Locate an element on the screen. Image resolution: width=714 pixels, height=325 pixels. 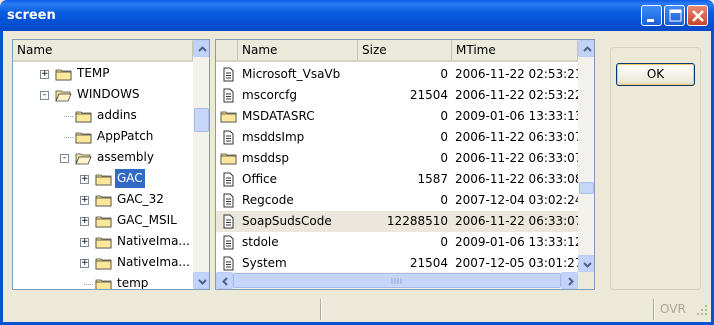
list-scroll-left-button is located at coordinates (224, 280).